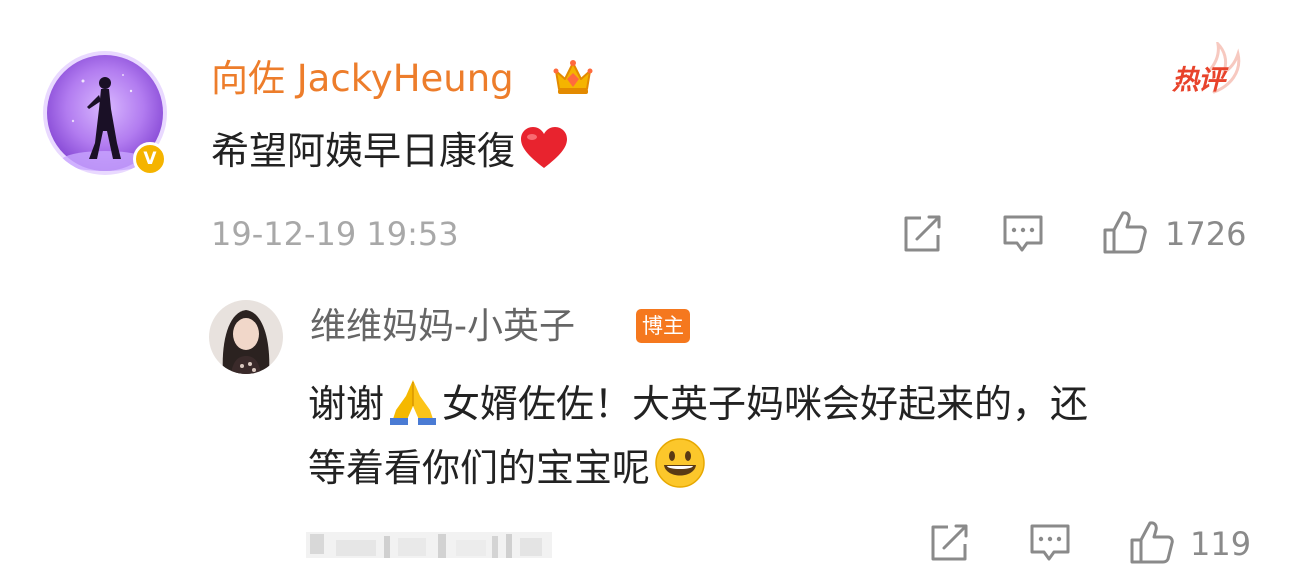 Image resolution: width=1290 pixels, height=576 pixels. Describe the element at coordinates (479, 468) in the screenshot. I see `reply-text-part-c: 等着看你们的宝宝呢` at that location.